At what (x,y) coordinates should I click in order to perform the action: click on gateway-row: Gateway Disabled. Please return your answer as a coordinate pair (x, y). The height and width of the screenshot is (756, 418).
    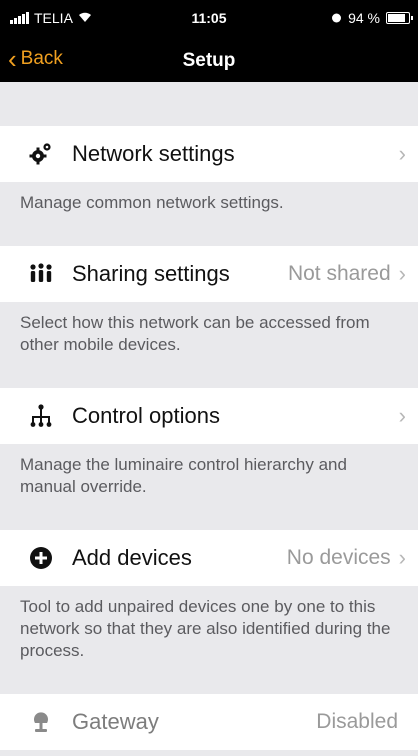
    Looking at the image, I should click on (209, 722).